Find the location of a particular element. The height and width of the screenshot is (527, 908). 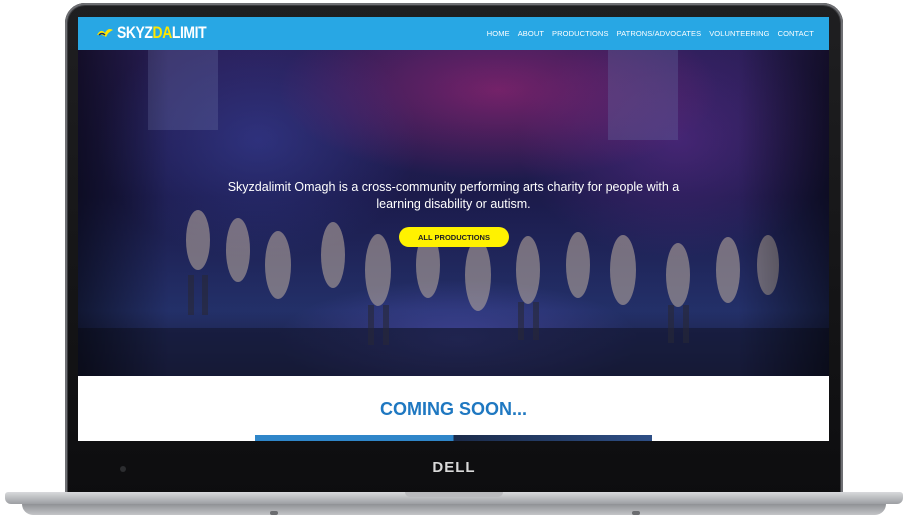

webcam-icon is located at coordinates (123, 469).